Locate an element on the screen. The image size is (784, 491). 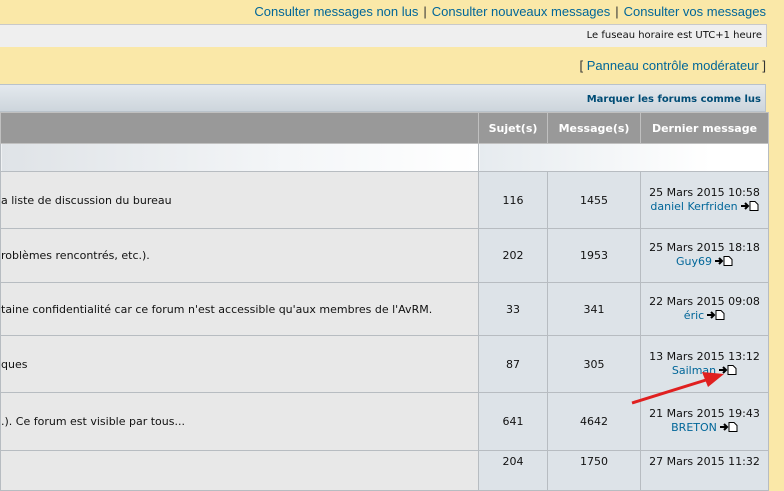
arrow-shaft is located at coordinates (669, 391).